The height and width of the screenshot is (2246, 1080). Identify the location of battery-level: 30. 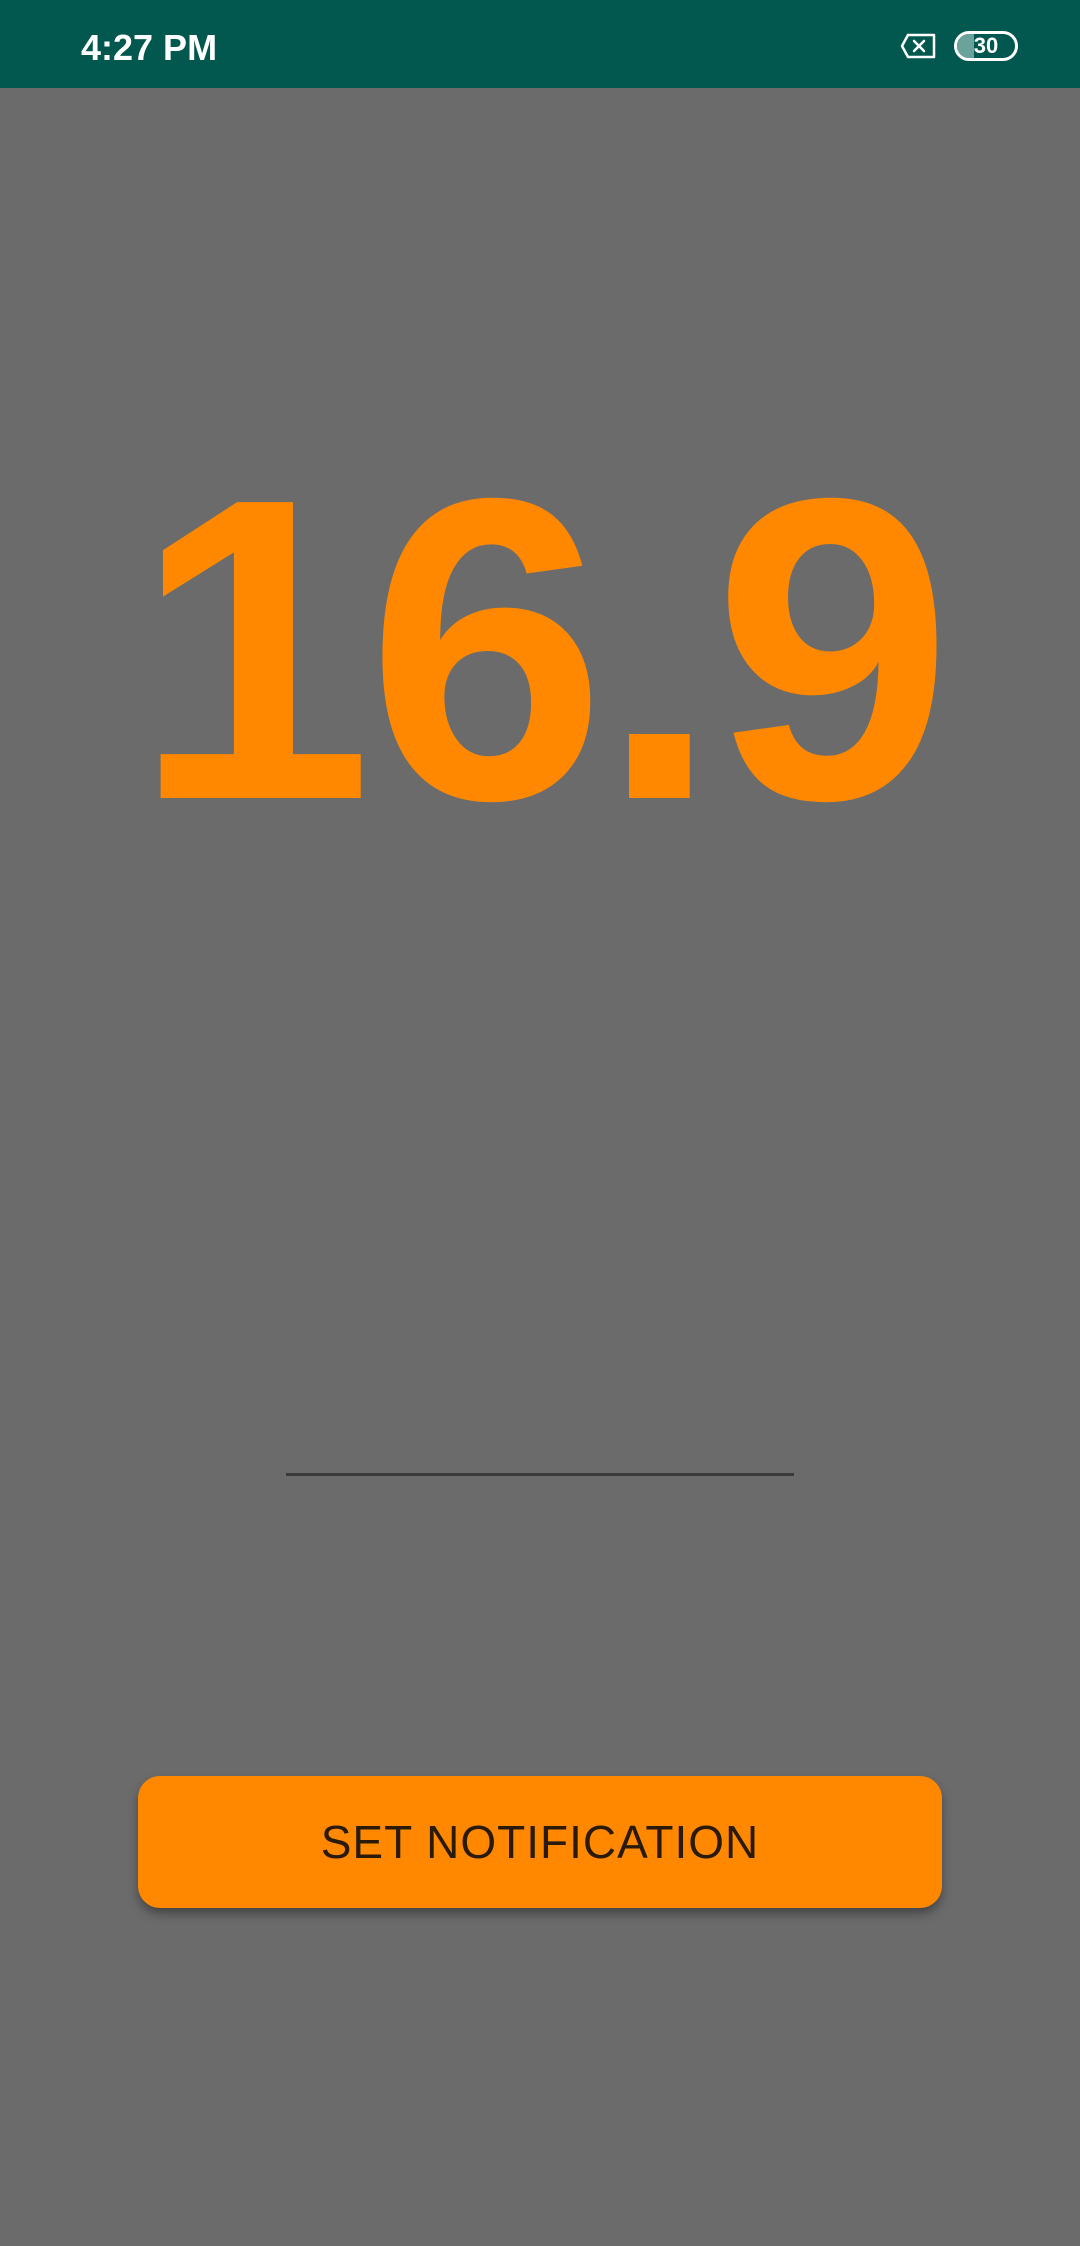
(986, 45).